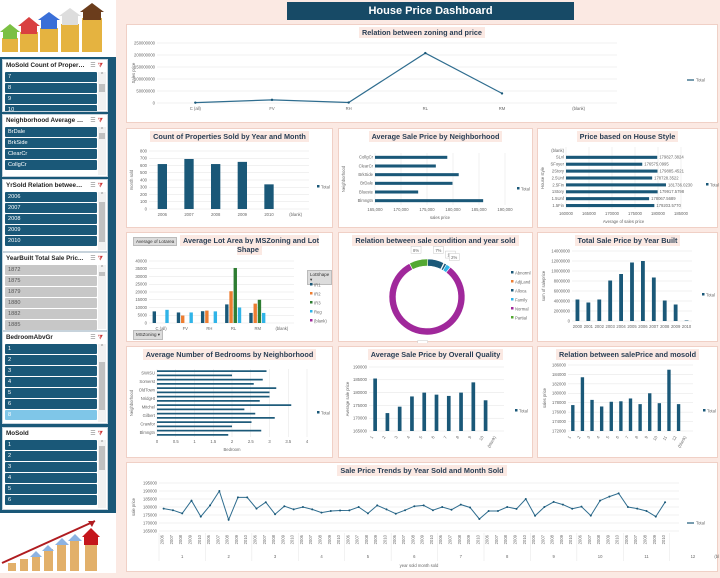 Image resolution: width=720 pixels, height=578 pixels. What do you see at coordinates (51, 219) in the screenshot?
I see `slicer-item: 2008` at bounding box center [51, 219].